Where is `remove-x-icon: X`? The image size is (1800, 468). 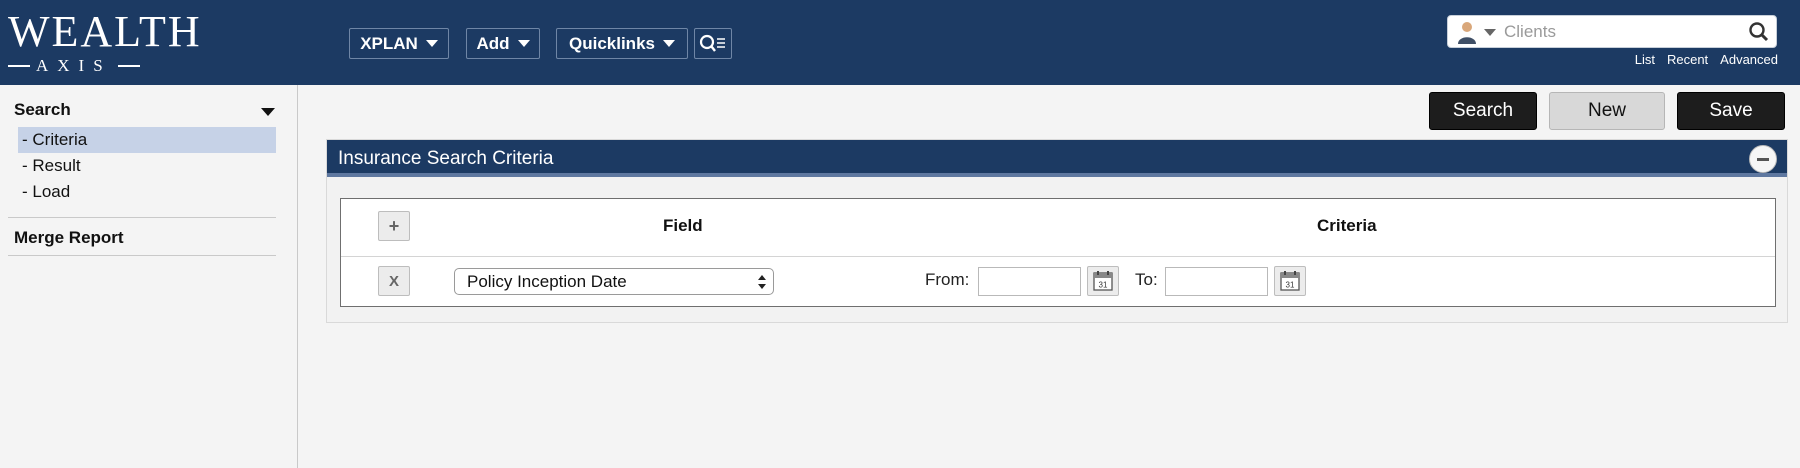
remove-x-icon: X is located at coordinates (393, 281).